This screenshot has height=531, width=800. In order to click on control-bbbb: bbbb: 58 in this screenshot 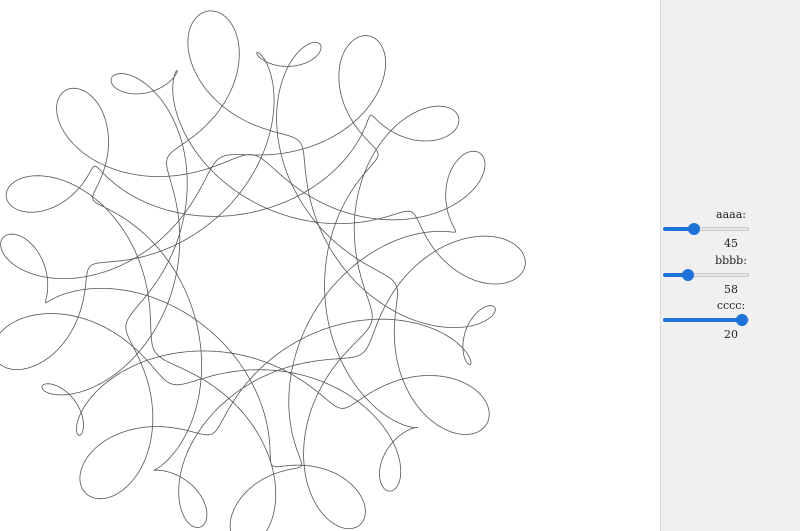, I will do `click(730, 275)`.